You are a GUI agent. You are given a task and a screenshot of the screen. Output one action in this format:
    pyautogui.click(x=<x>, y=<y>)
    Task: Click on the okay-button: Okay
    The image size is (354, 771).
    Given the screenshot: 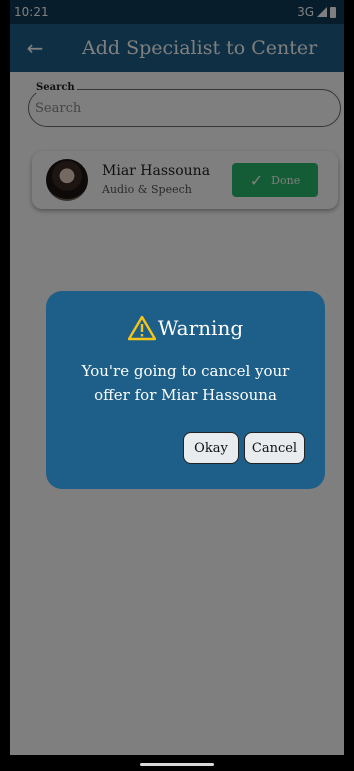 What is the action you would take?
    pyautogui.click(x=211, y=448)
    